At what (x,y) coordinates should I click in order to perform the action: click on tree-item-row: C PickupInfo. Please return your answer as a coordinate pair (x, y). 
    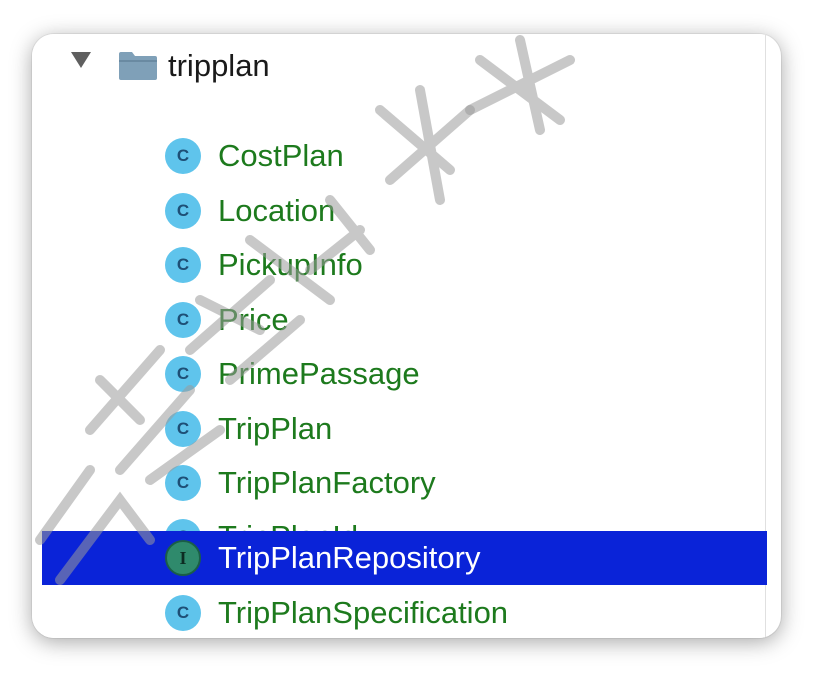
    Looking at the image, I should click on (402, 265).